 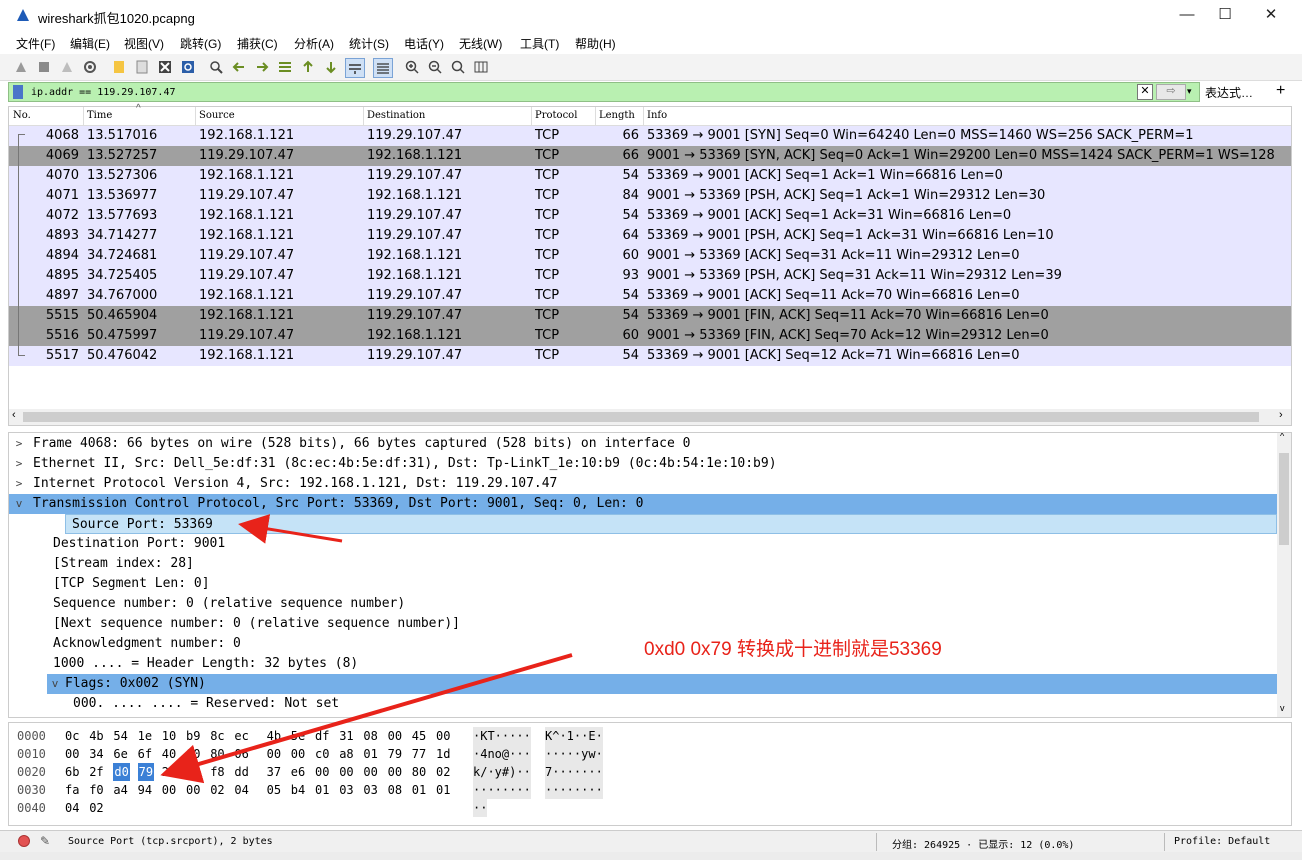 I want to click on hex-byte: 1d, so click(x=443, y=754).